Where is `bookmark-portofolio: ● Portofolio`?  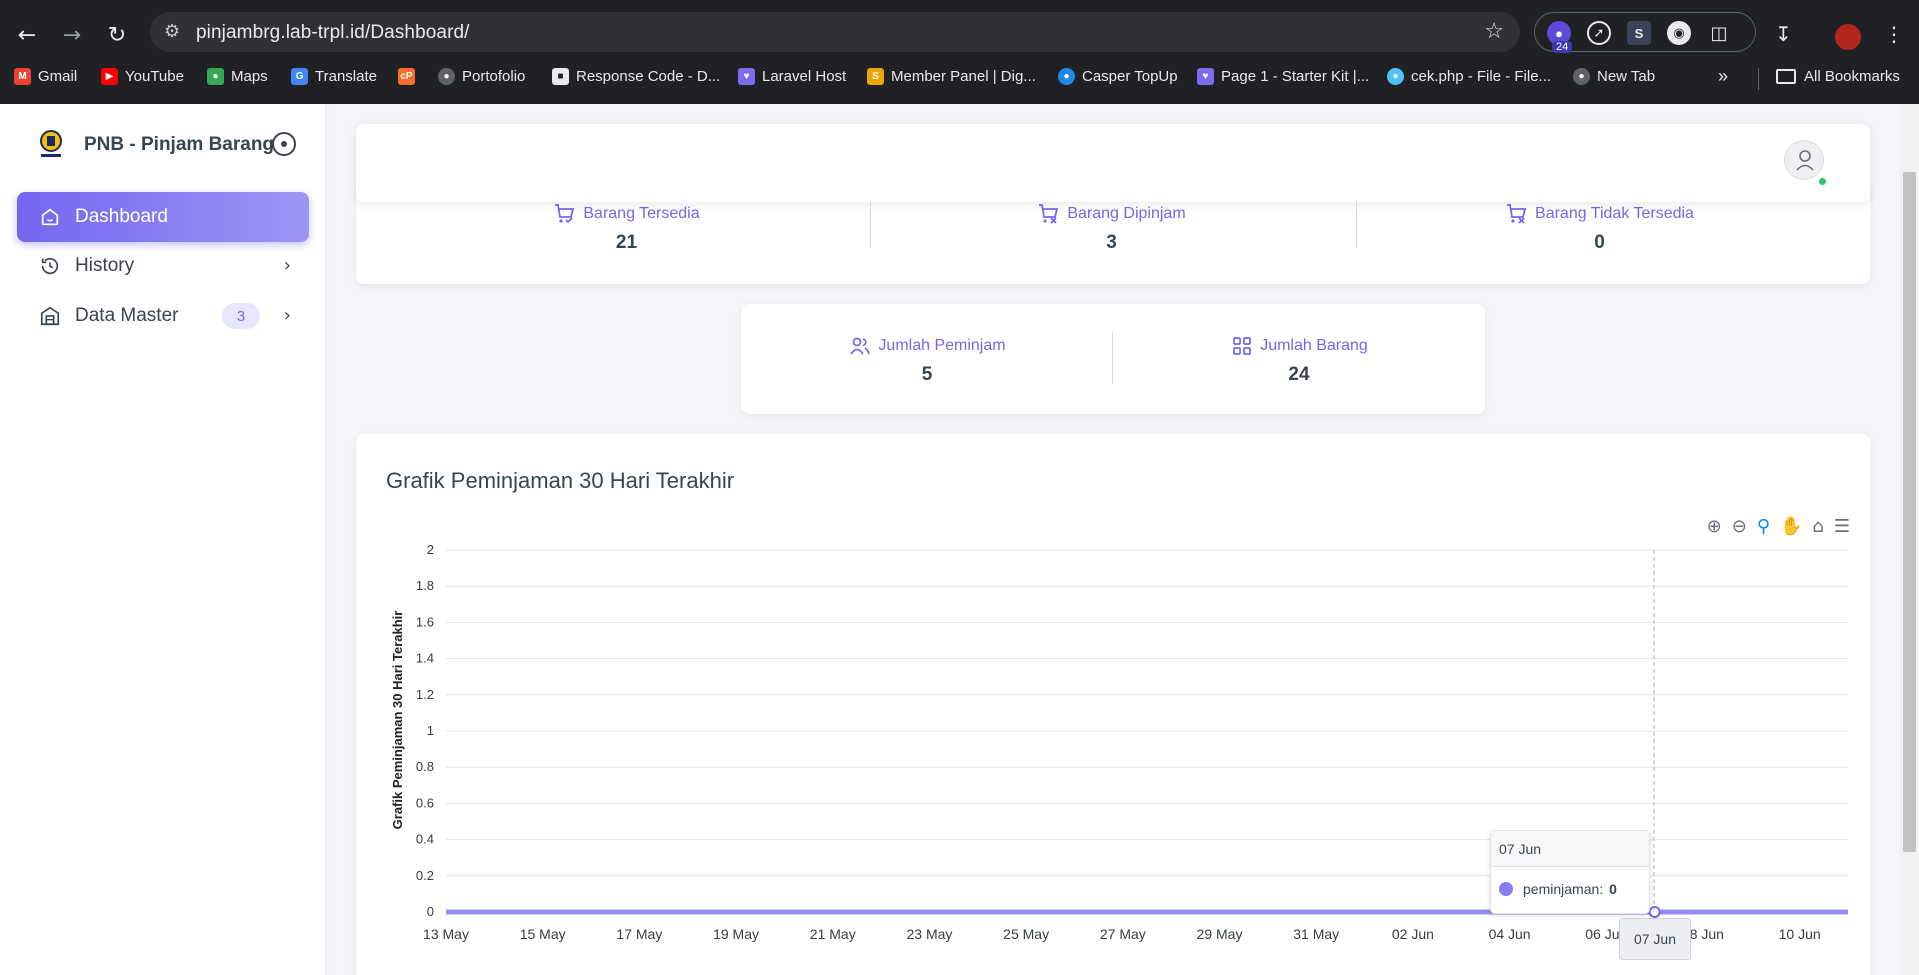
bookmark-portofolio: ● Portofolio is located at coordinates (481, 76).